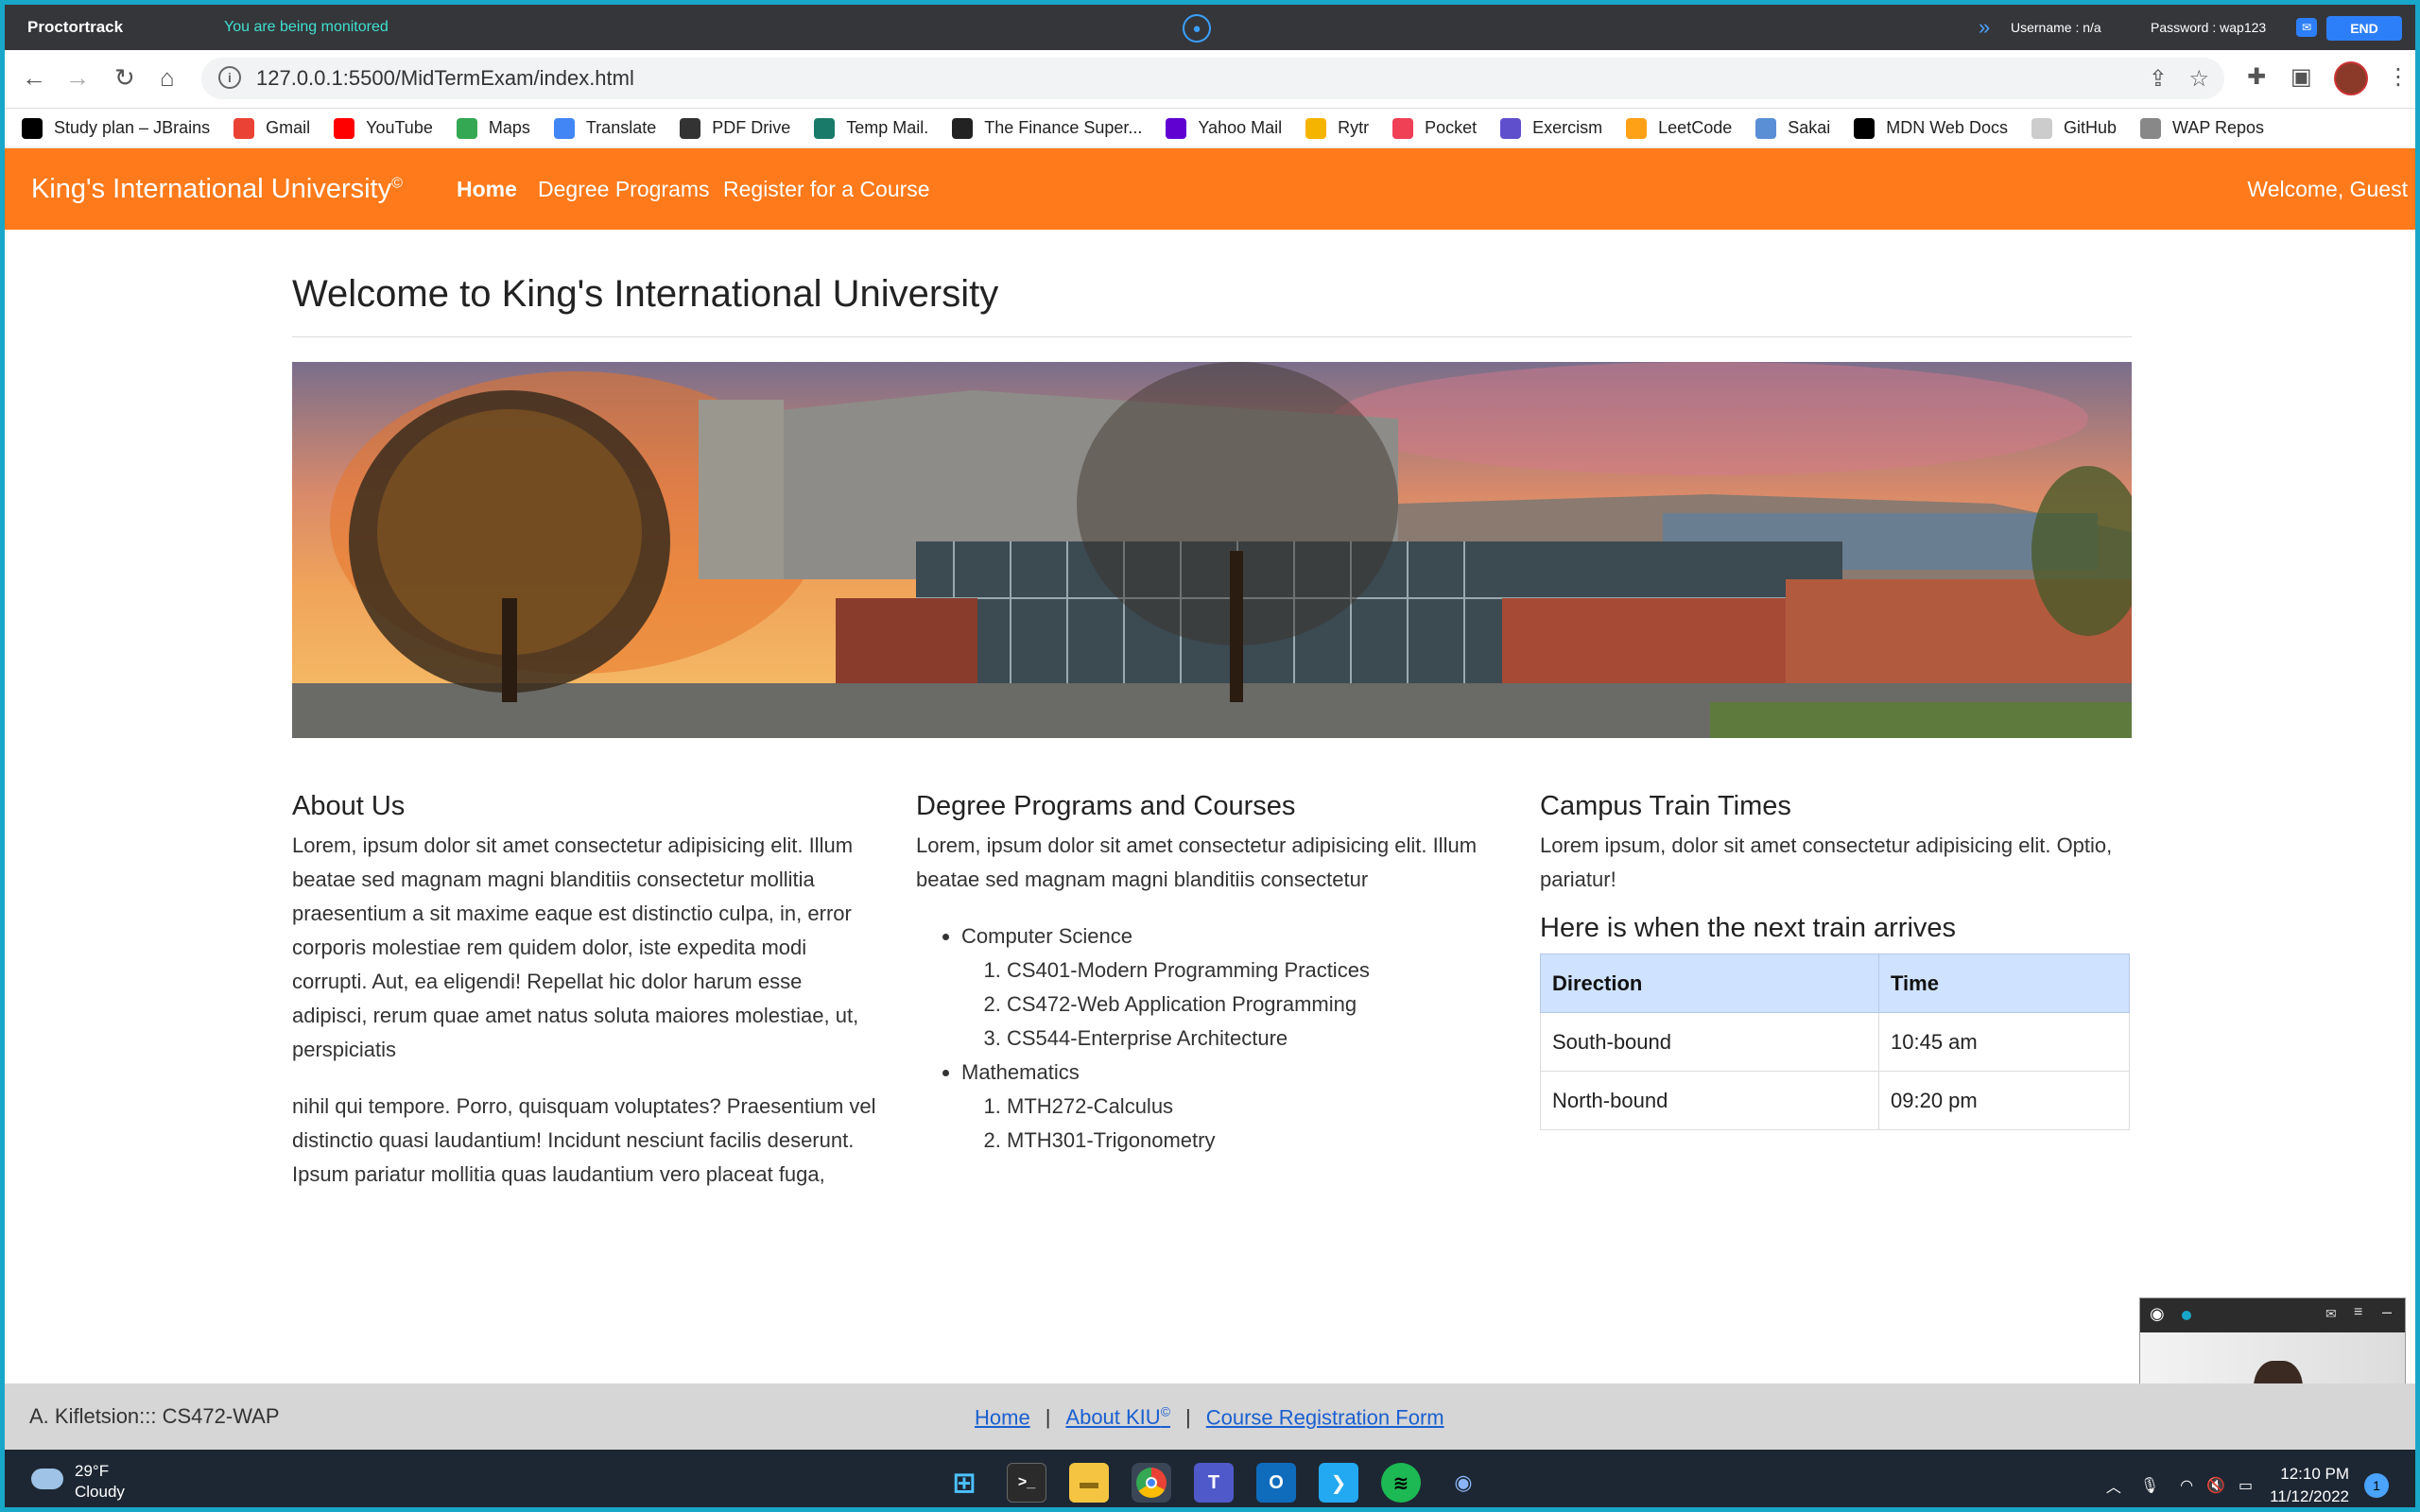 This screenshot has height=1512, width=2420. I want to click on battery-icon: ▭, so click(2245, 1485).